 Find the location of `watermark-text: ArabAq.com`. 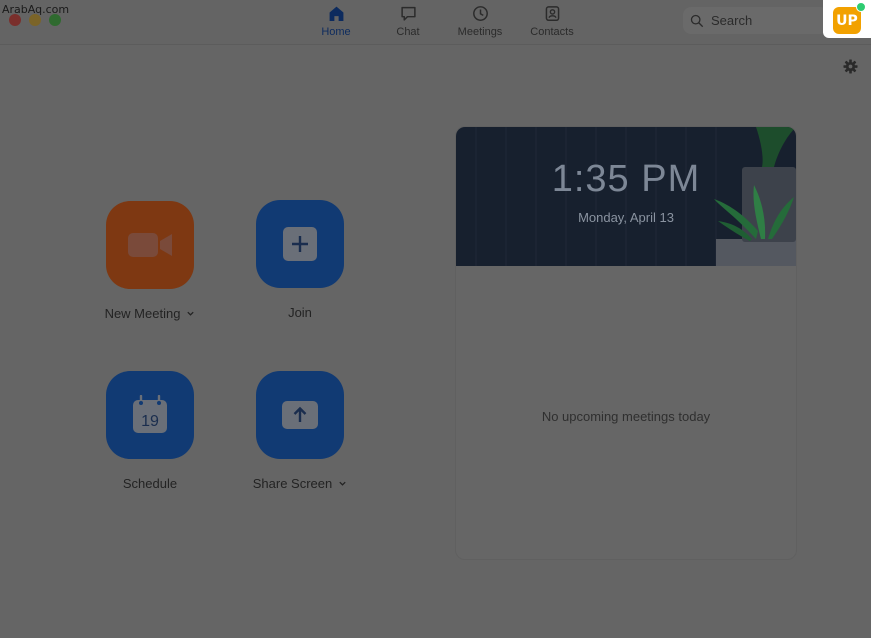

watermark-text: ArabAq.com is located at coordinates (36, 9).